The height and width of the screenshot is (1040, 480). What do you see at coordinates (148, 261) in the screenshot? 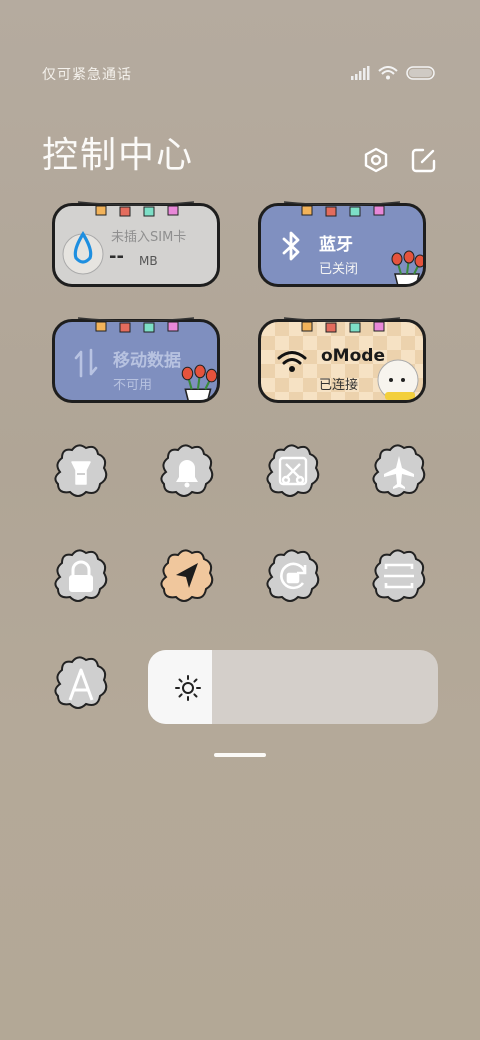
I see `data-usage-unit: MB` at bounding box center [148, 261].